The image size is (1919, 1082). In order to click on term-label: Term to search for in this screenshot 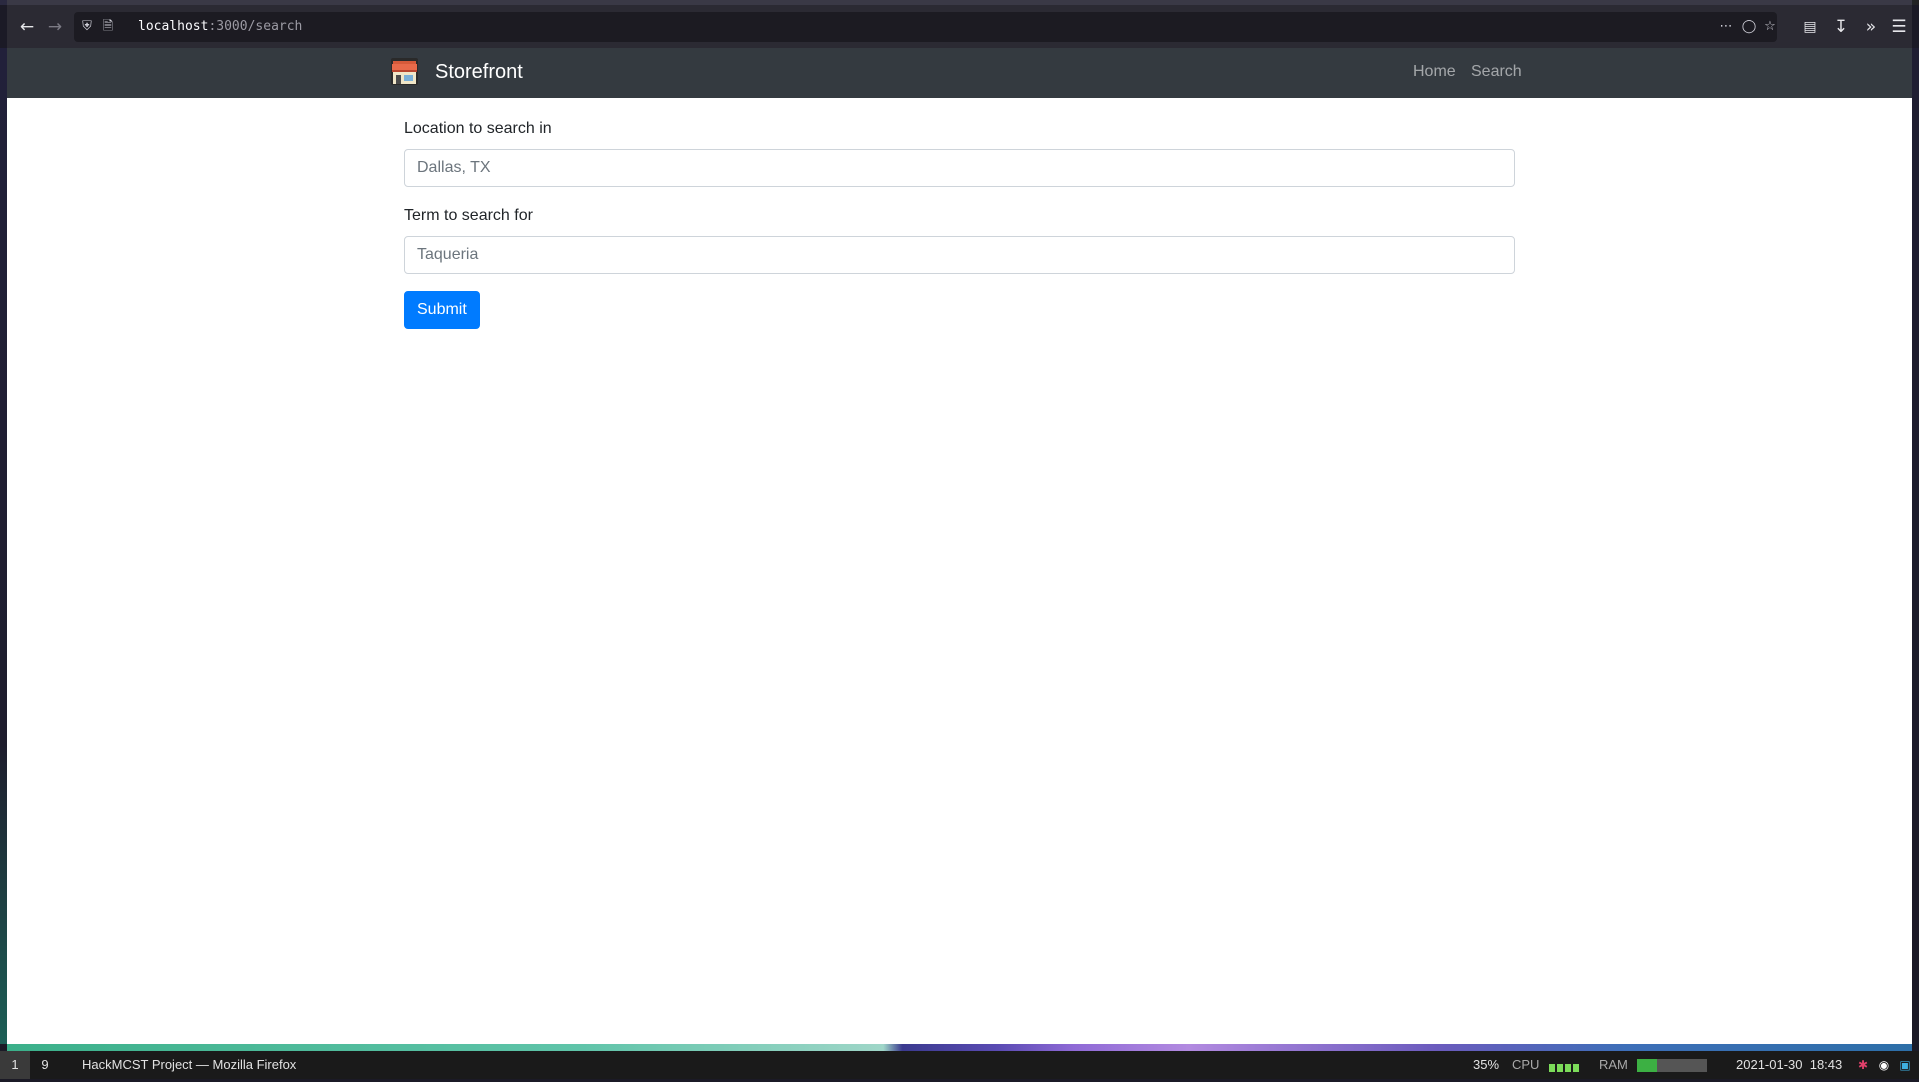, I will do `click(468, 215)`.